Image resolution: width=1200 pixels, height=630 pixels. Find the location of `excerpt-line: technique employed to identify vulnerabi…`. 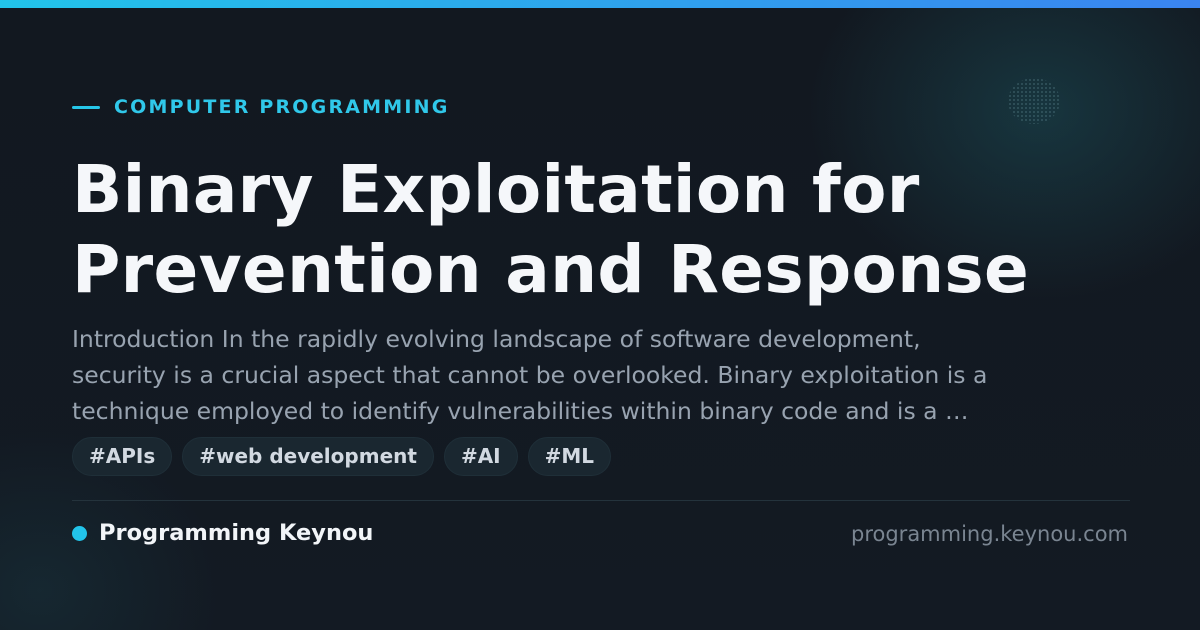

excerpt-line: technique employed to identify vulnerabi… is located at coordinates (520, 411).